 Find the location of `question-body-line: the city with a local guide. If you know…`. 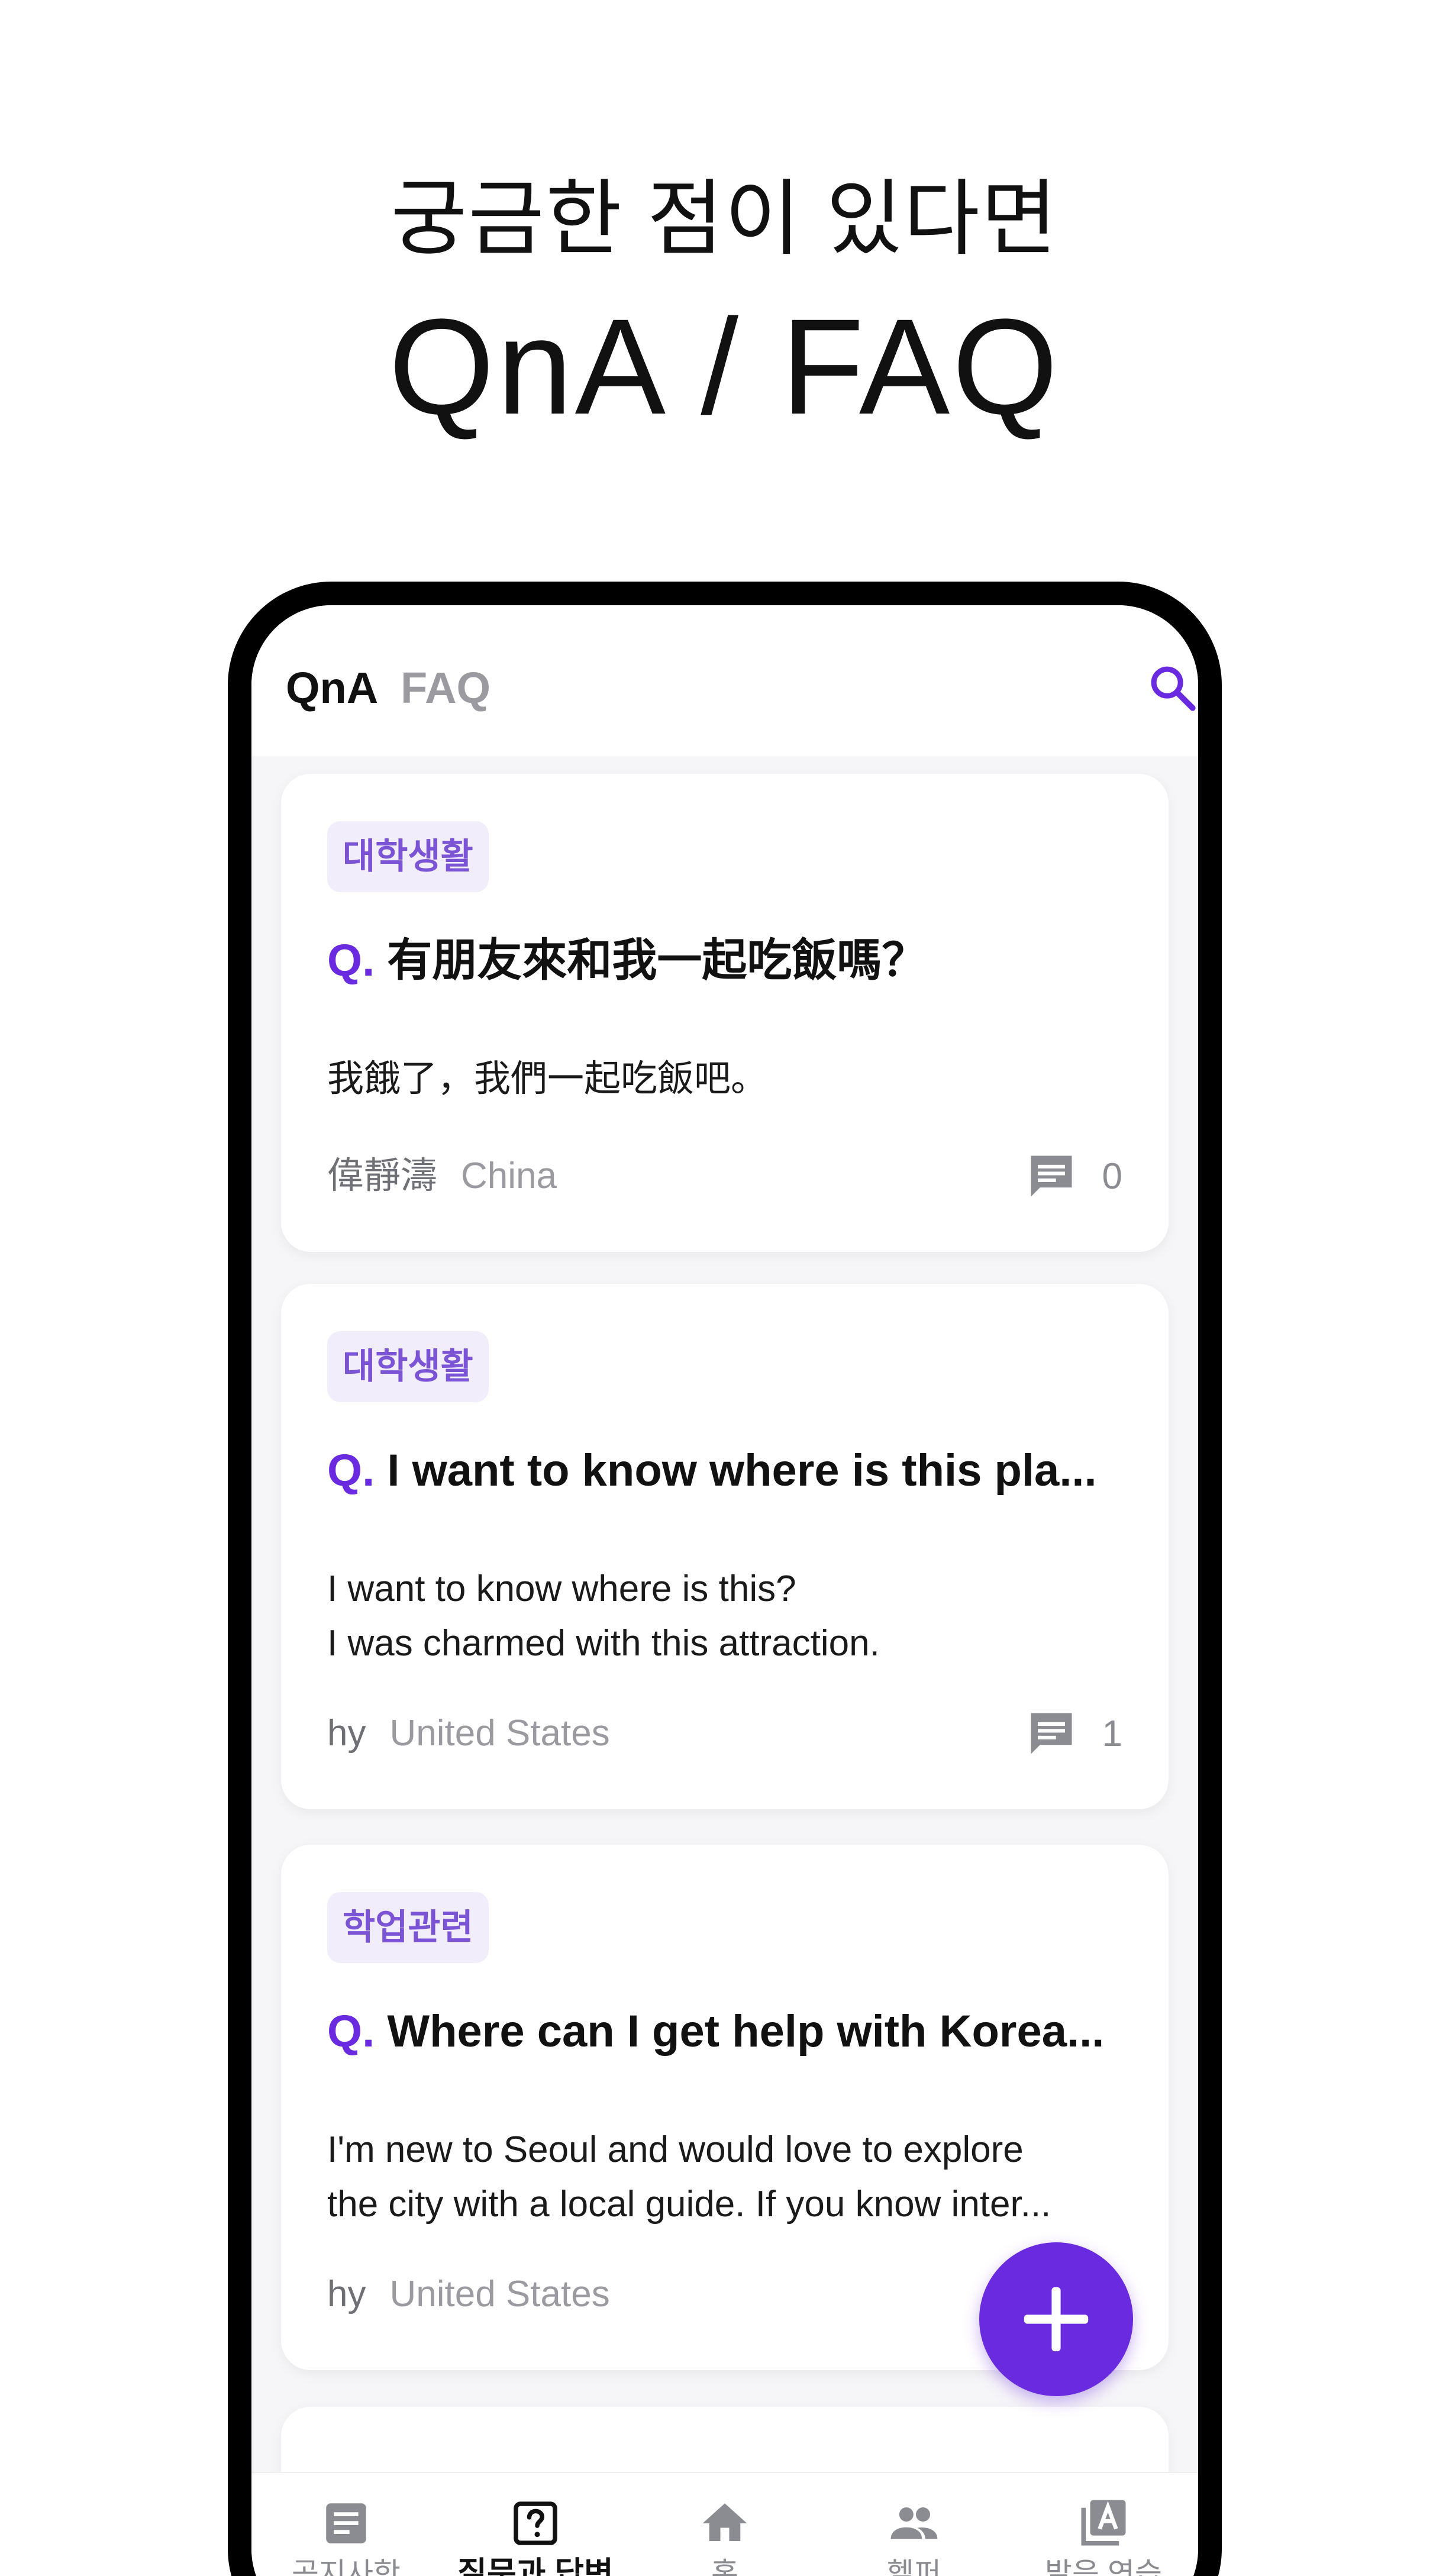

question-body-line: the city with a local guide. If you know… is located at coordinates (689, 2204).